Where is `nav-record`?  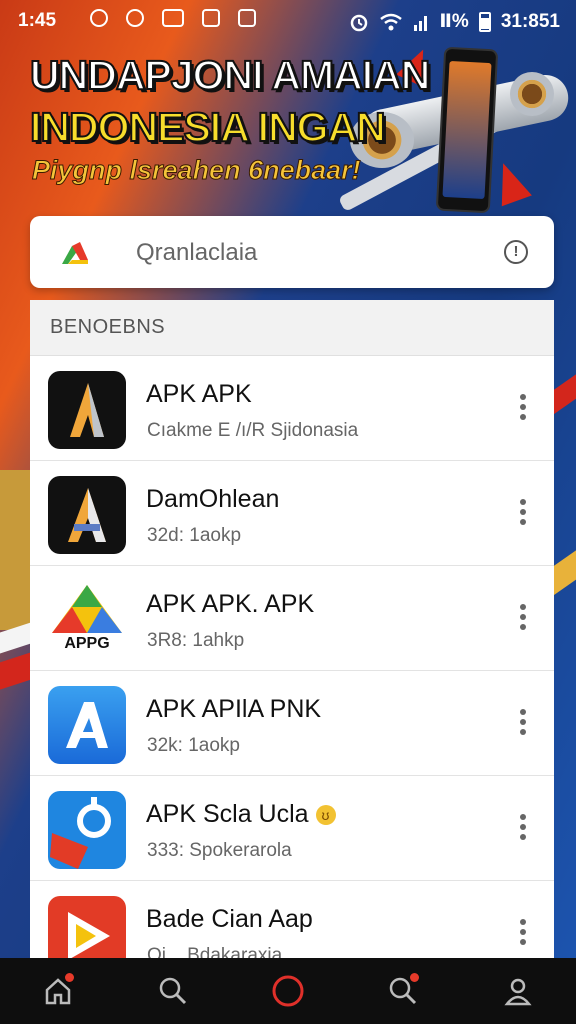
nav-record is located at coordinates (288, 991).